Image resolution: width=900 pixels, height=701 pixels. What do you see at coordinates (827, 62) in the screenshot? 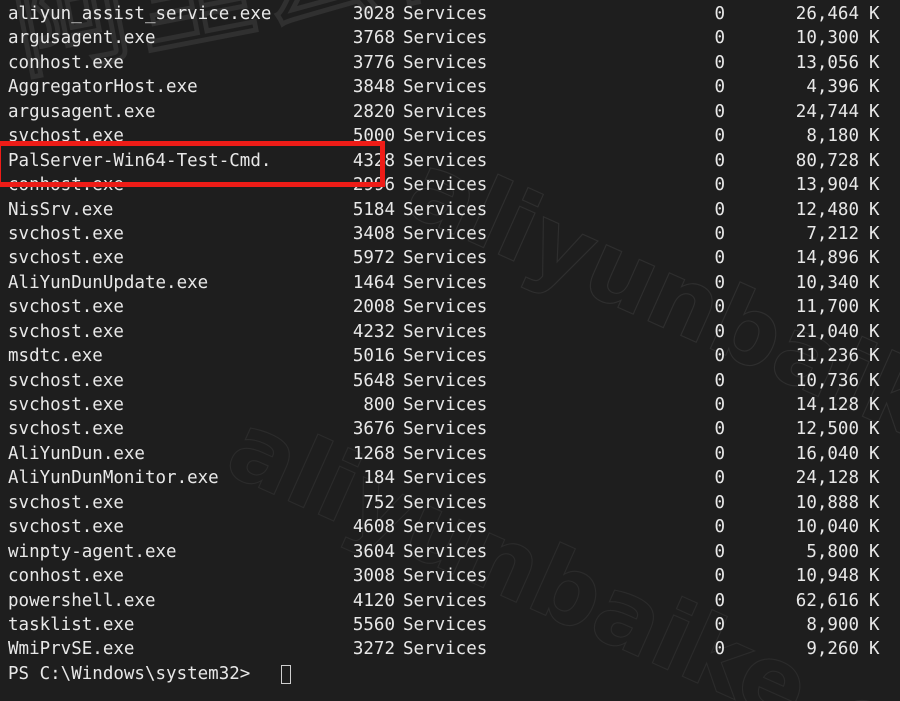
I see `process-mem-usage: 13,056` at bounding box center [827, 62].